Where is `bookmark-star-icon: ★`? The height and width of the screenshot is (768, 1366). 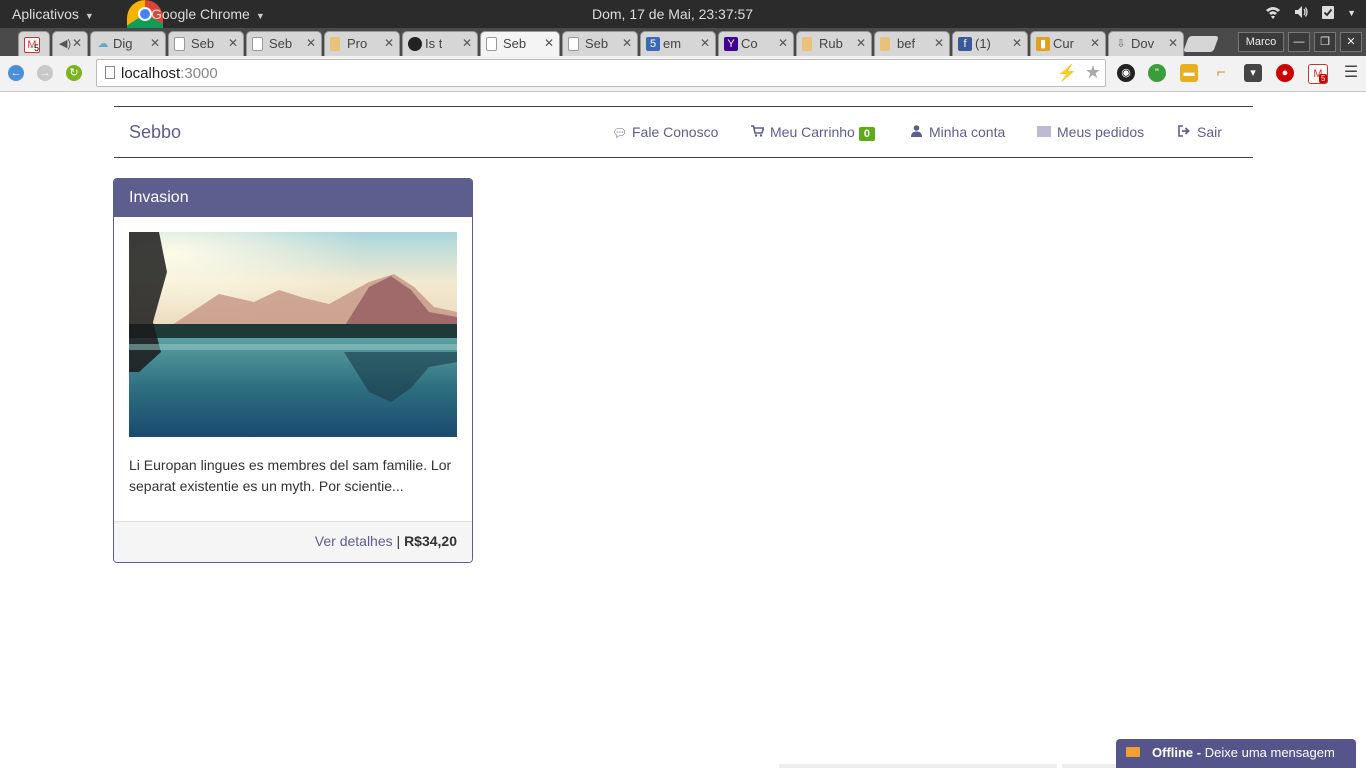
bookmark-star-icon: ★ is located at coordinates (1093, 72).